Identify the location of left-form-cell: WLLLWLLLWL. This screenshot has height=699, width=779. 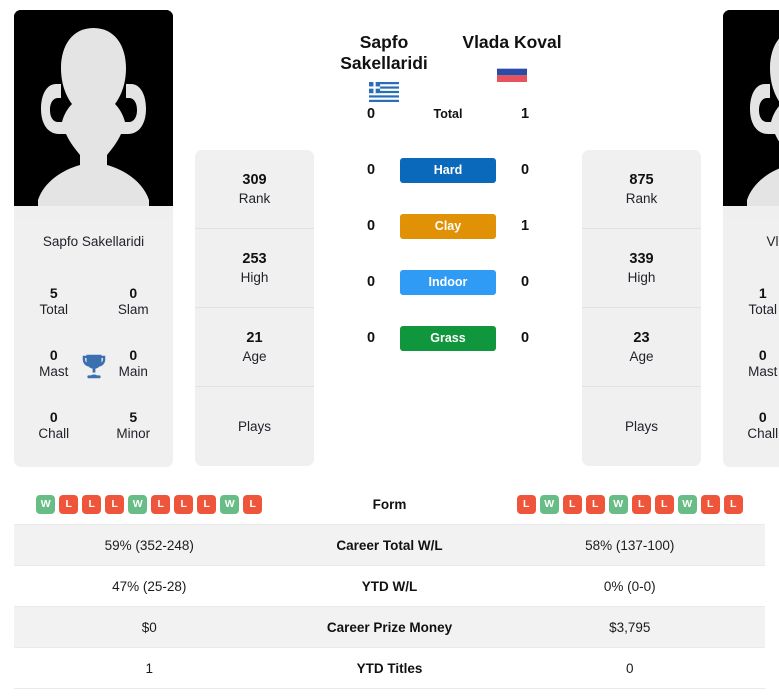
(149, 504).